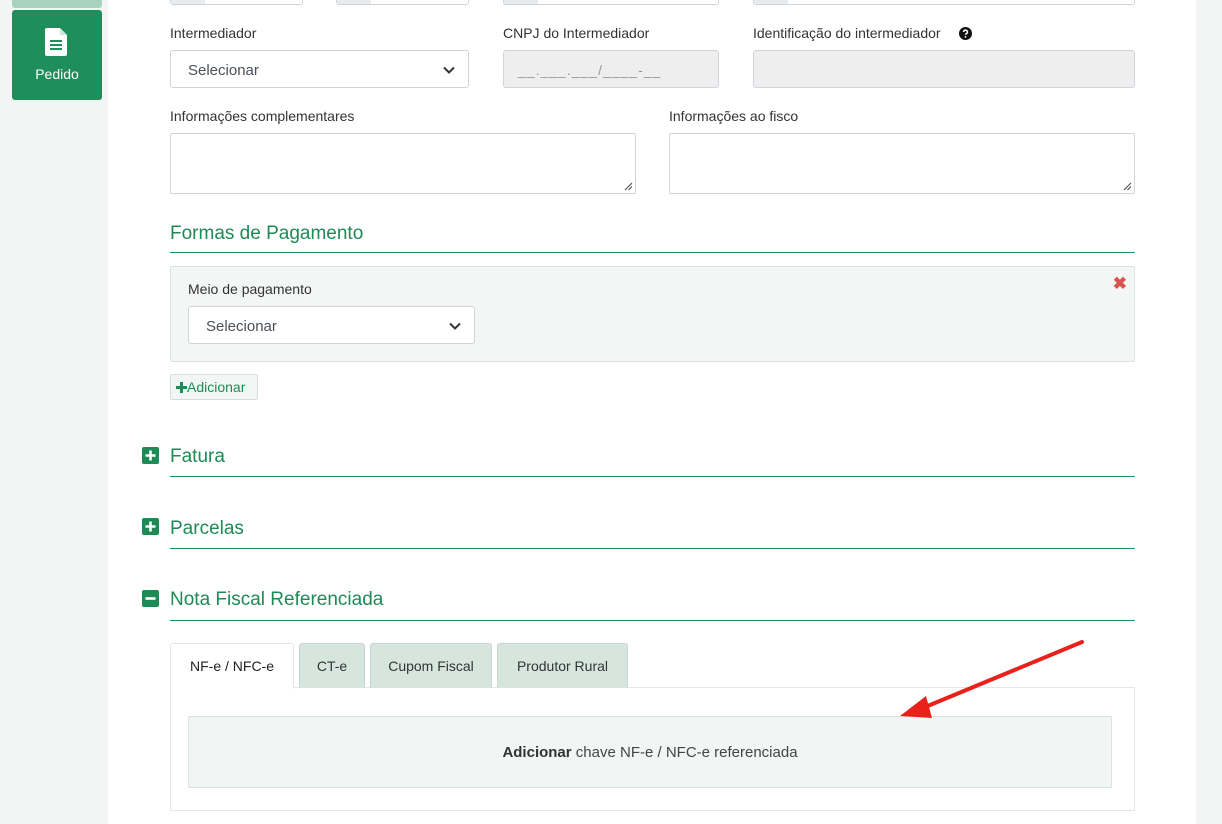  What do you see at coordinates (944, 69) in the screenshot?
I see `identificacao-intermediador-input` at bounding box center [944, 69].